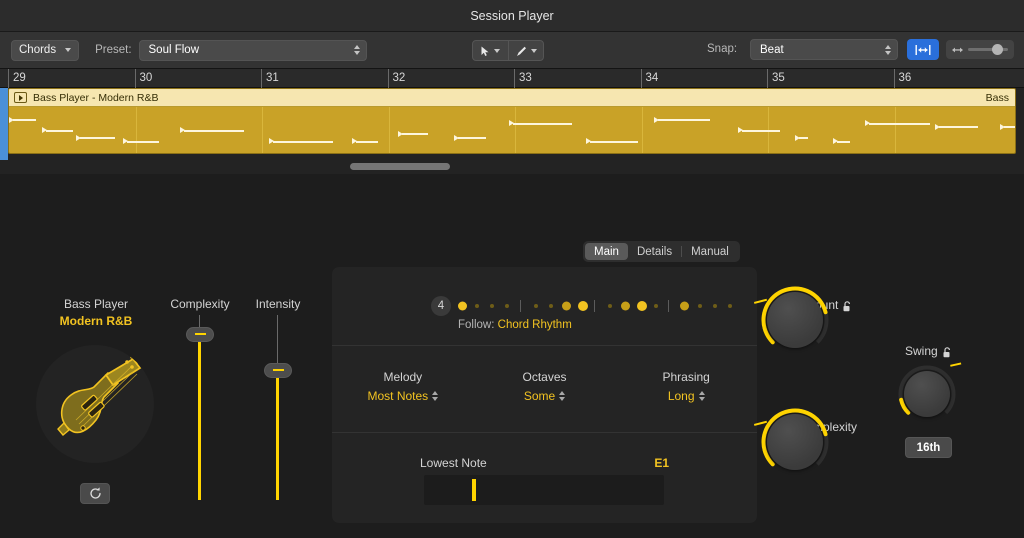 This screenshot has width=1024, height=538. I want to click on chords-button: Chords, so click(45, 50).